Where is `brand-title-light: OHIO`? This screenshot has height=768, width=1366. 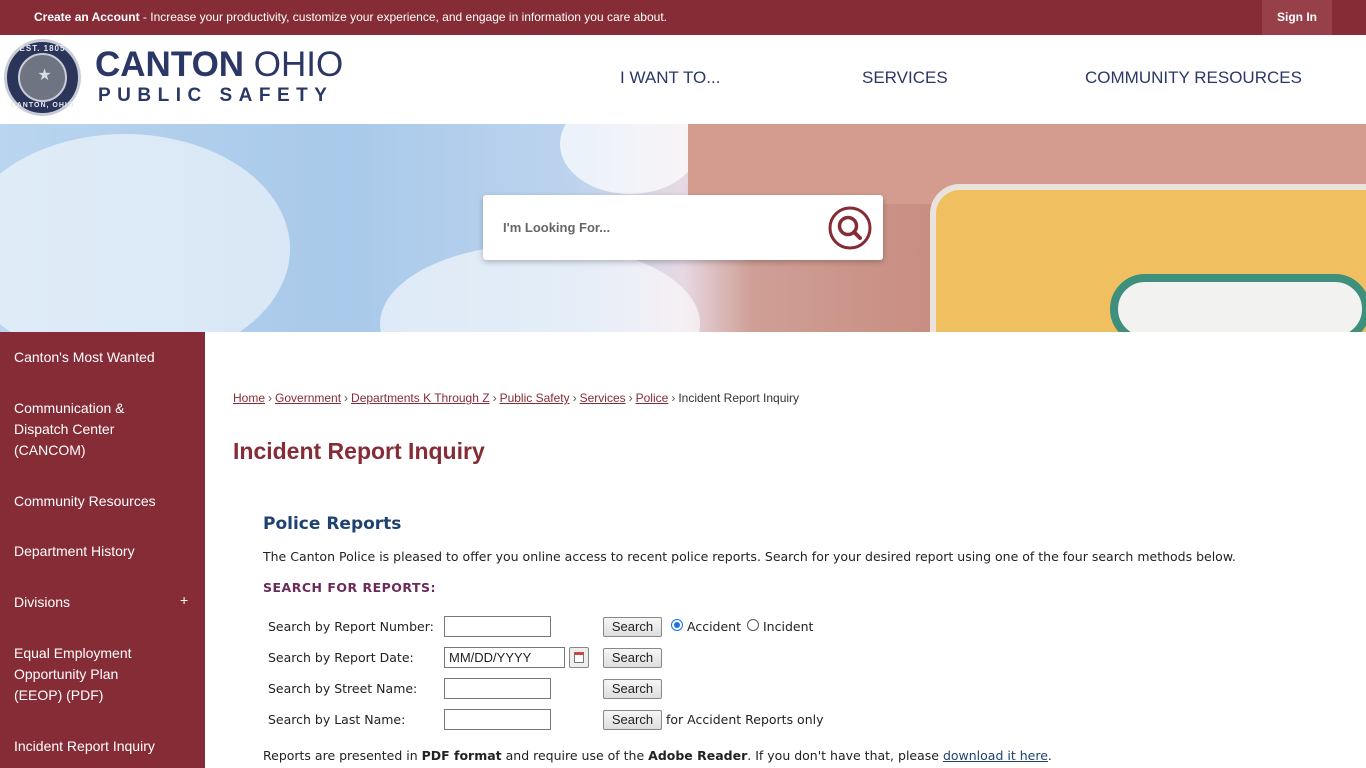
brand-title-light: OHIO is located at coordinates (294, 64).